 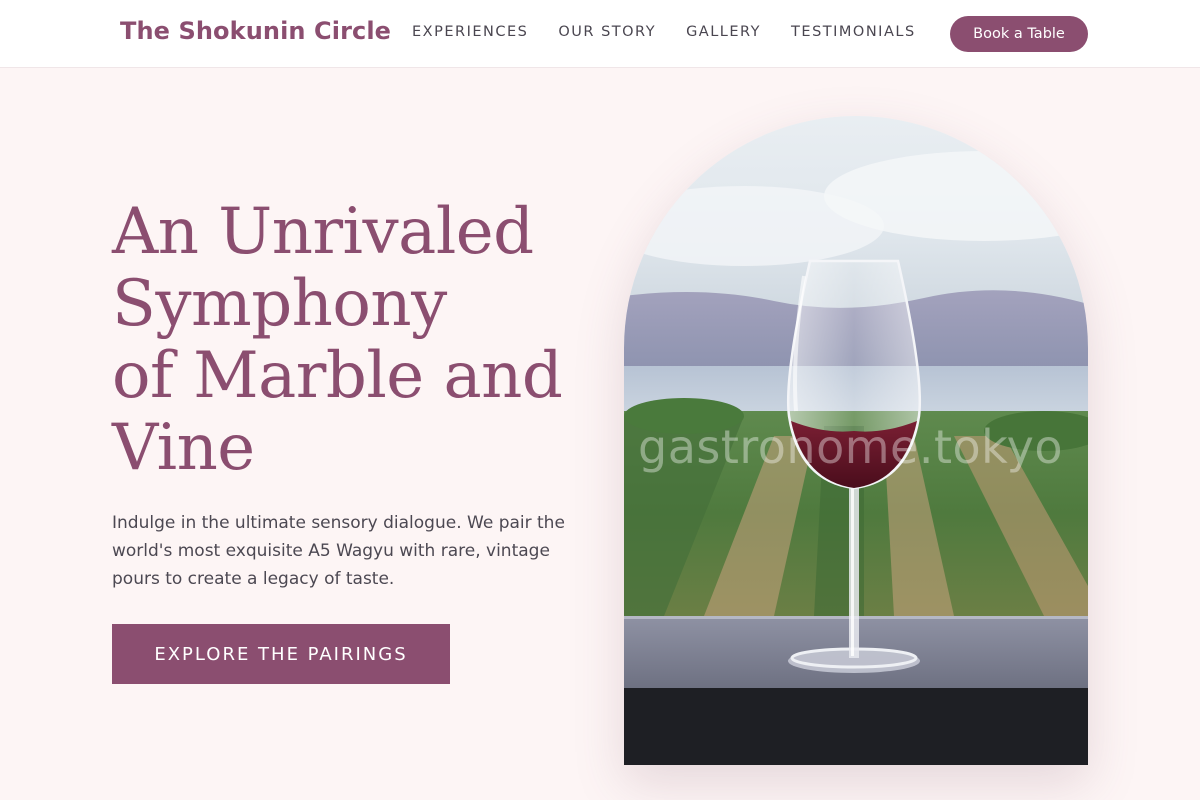 I want to click on nav-link-testimonials: TESTIMONIALS, so click(x=853, y=32).